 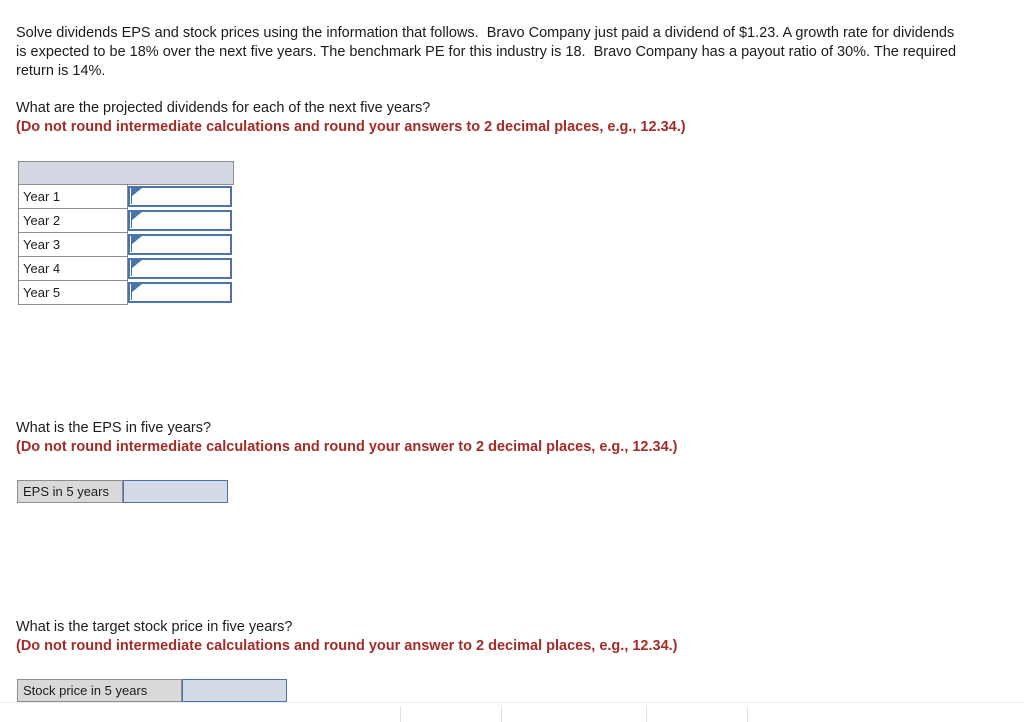 What do you see at coordinates (73, 268) in the screenshot?
I see `row-label-year-4: Year 4` at bounding box center [73, 268].